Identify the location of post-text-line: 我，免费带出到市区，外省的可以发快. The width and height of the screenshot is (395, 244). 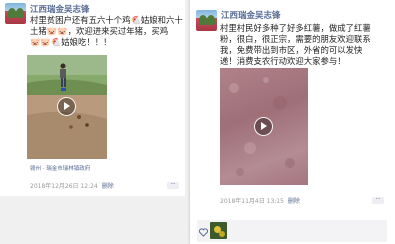
(291, 50).